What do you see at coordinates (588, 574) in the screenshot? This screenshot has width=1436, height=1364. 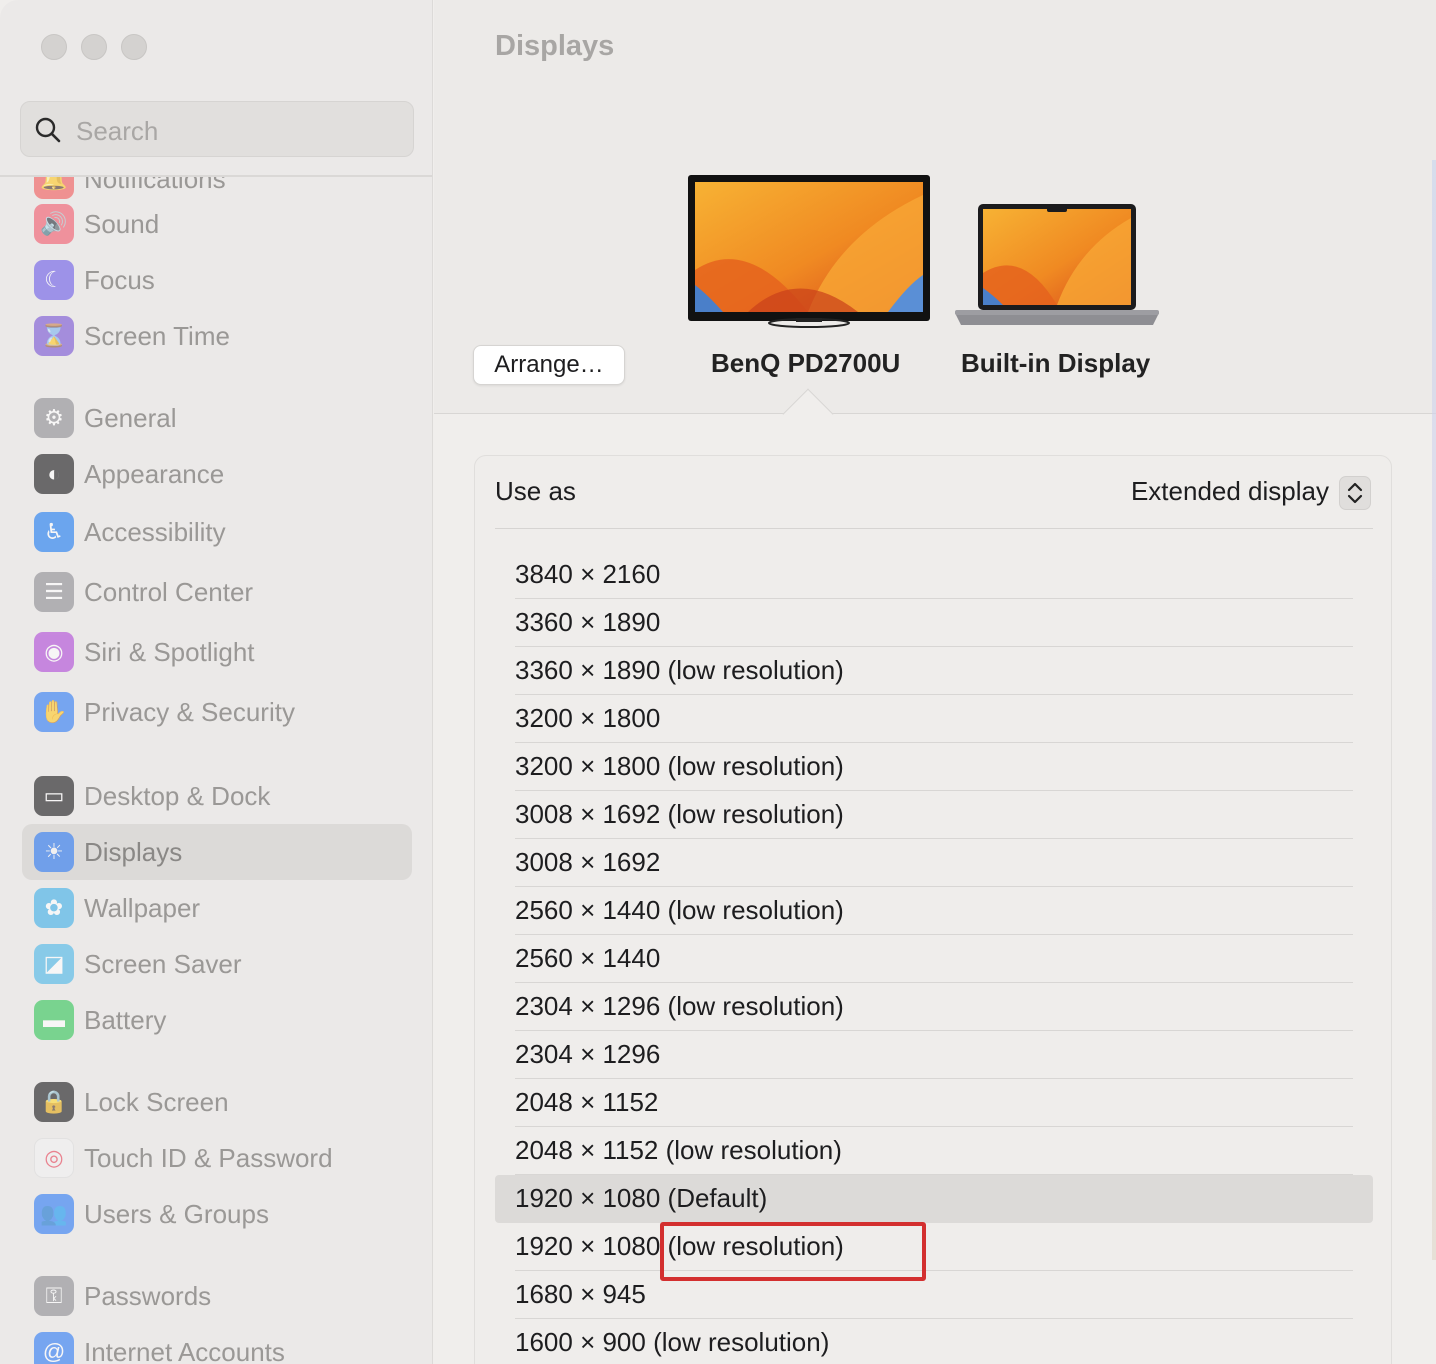 I see `resolution-label: 3840 × 2160` at bounding box center [588, 574].